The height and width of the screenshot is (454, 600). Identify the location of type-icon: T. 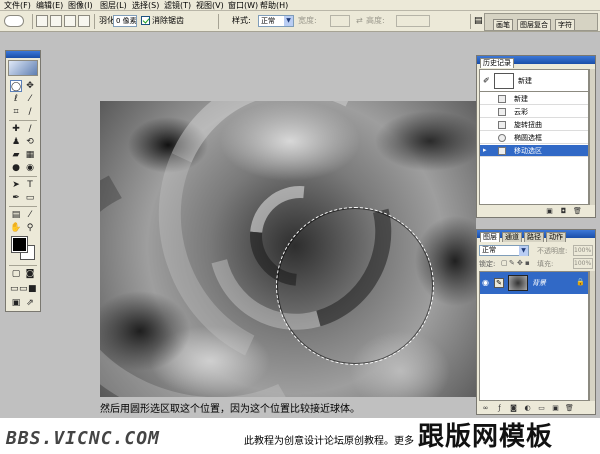
(30, 185).